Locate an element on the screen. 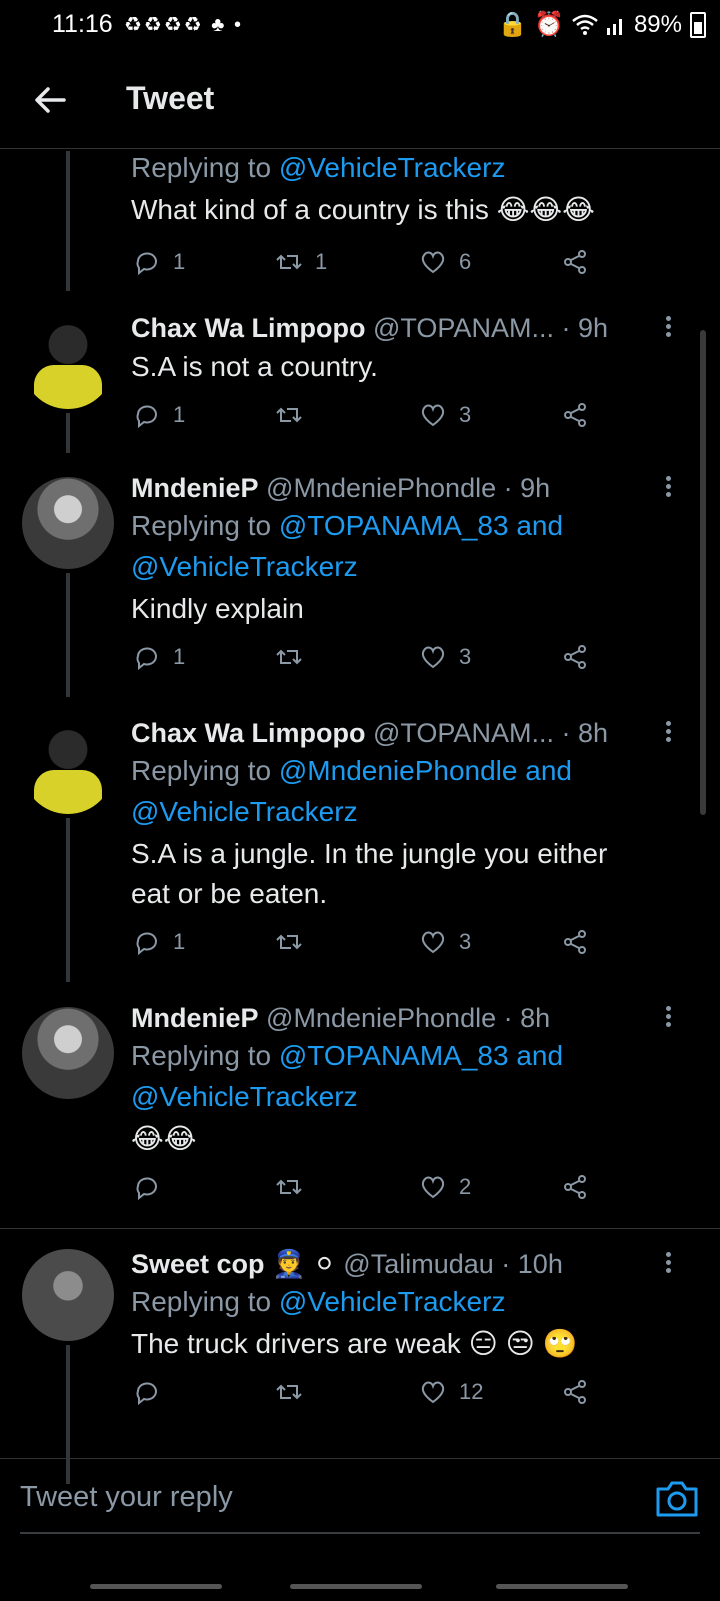 This screenshot has height=1601, width=720. camera-icon is located at coordinates (677, 1499).